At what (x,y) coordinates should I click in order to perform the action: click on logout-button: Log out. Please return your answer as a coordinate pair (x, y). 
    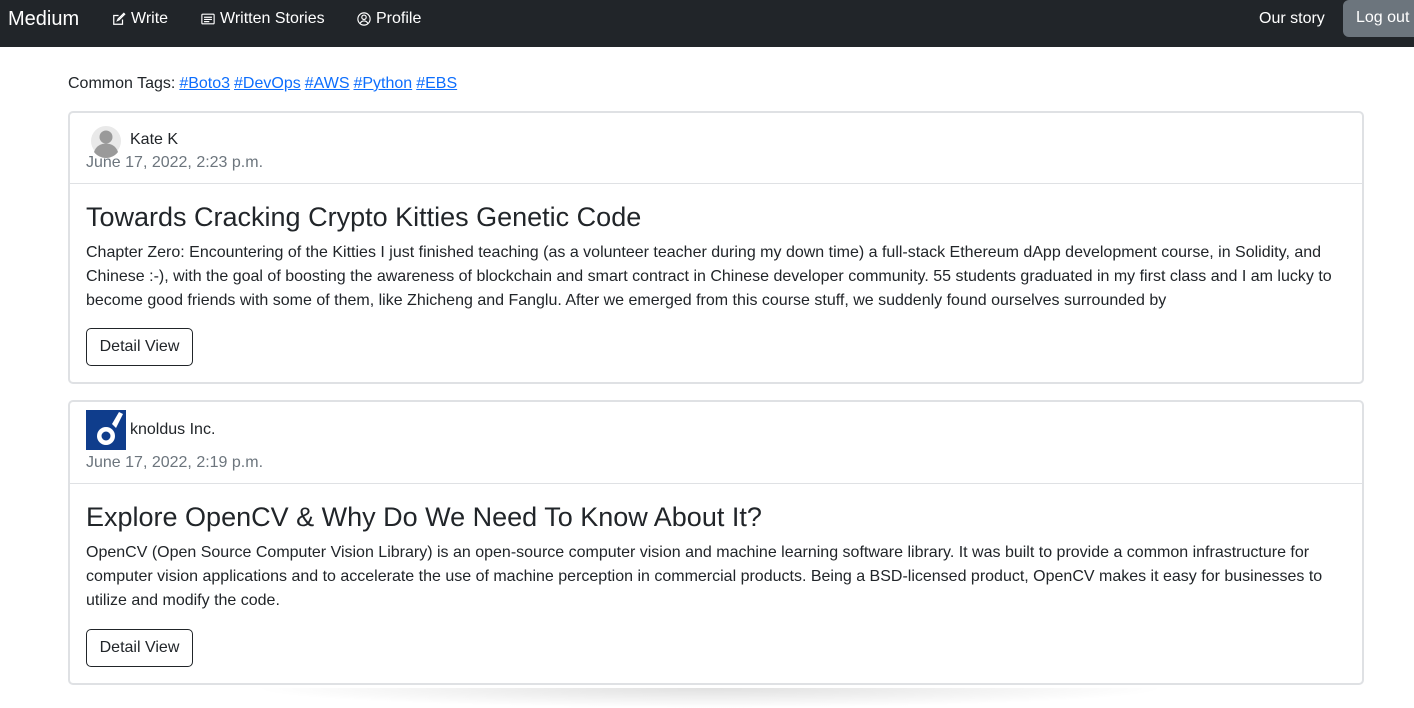
    Looking at the image, I should click on (1378, 18).